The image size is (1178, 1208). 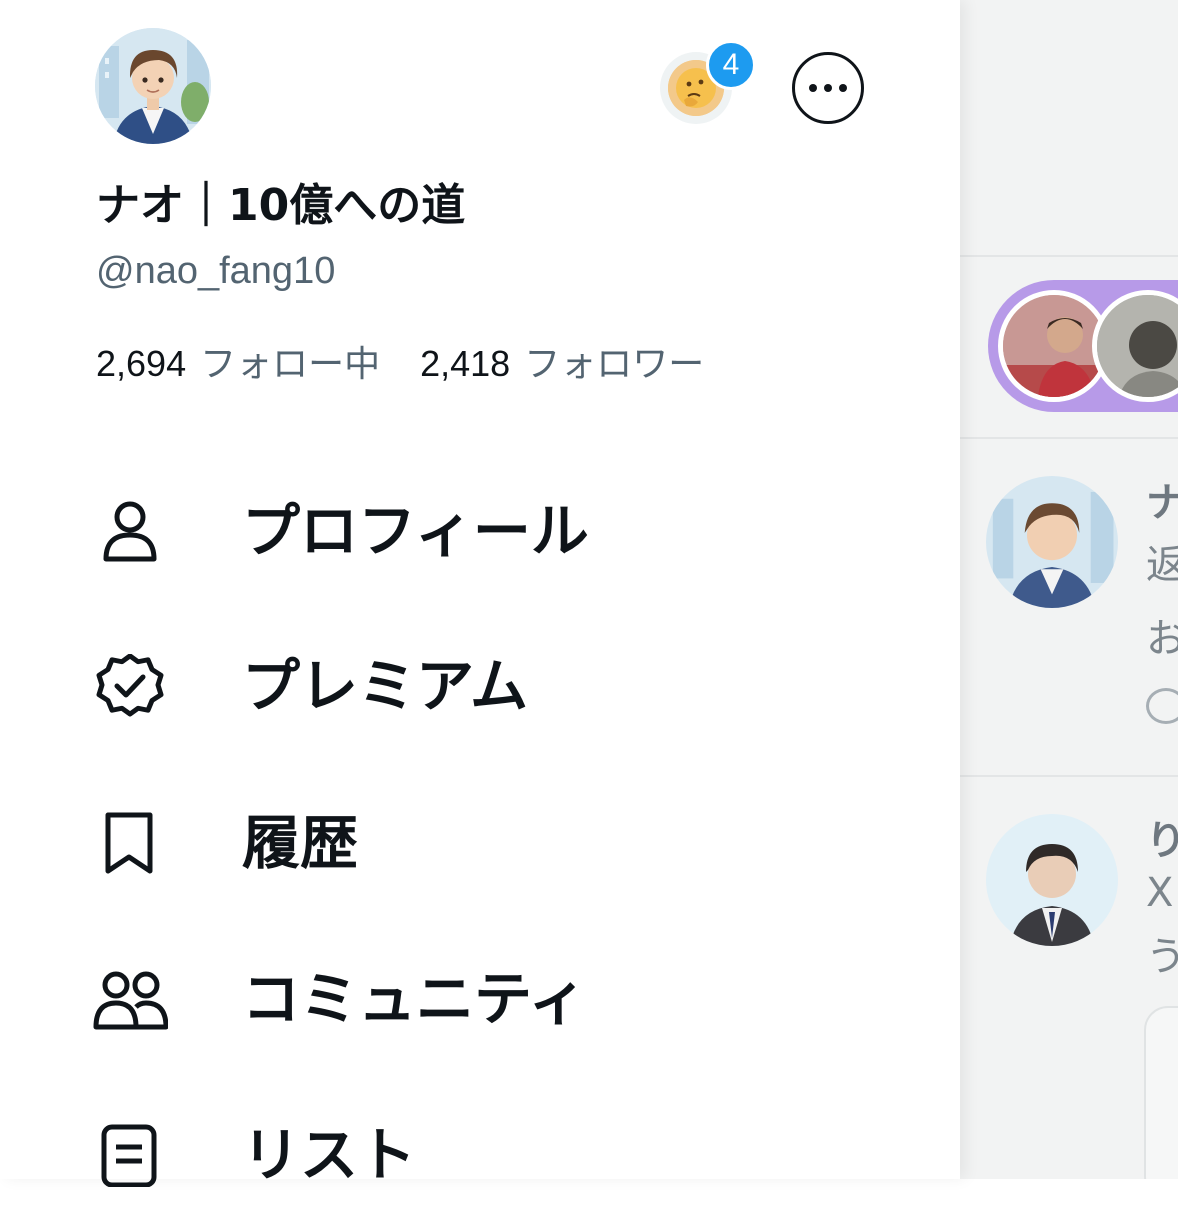 I want to click on user-handle: @nao_fang10, so click(x=216, y=271).